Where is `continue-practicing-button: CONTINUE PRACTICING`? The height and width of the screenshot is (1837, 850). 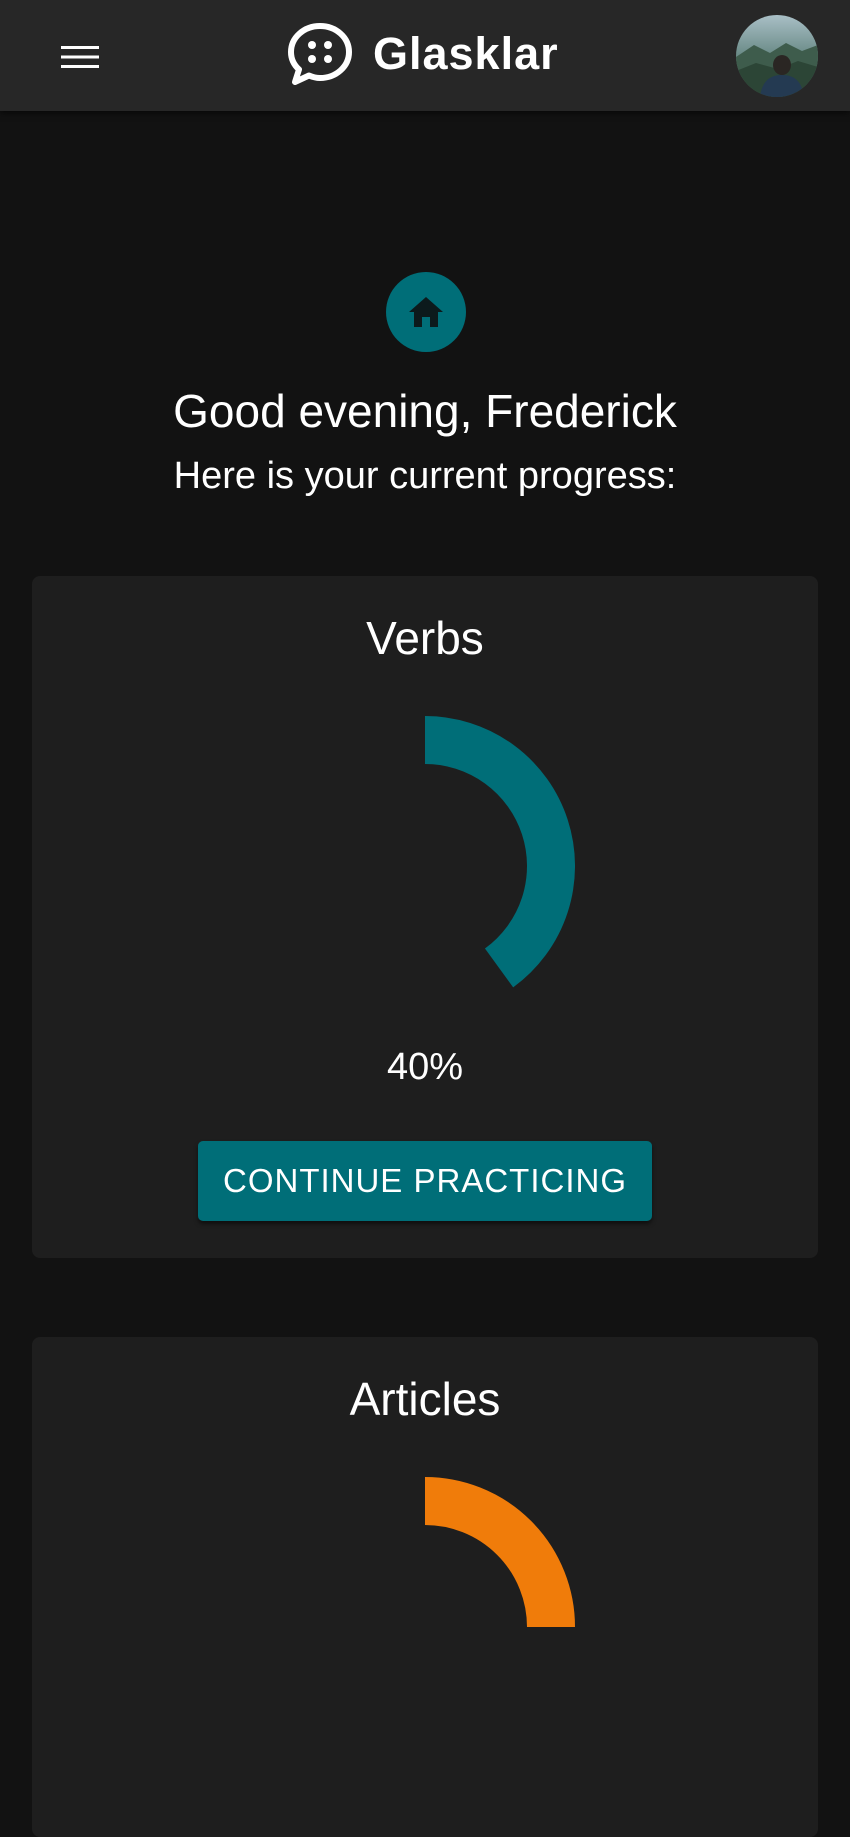
continue-practicing-button: CONTINUE PRACTICING is located at coordinates (425, 1181).